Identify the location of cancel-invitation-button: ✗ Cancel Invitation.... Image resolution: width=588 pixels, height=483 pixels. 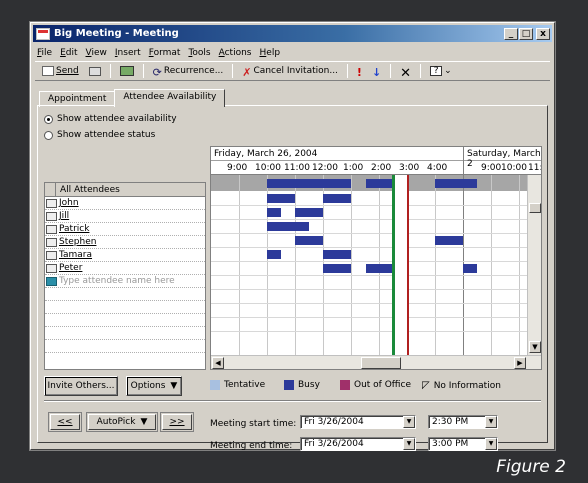
(290, 72).